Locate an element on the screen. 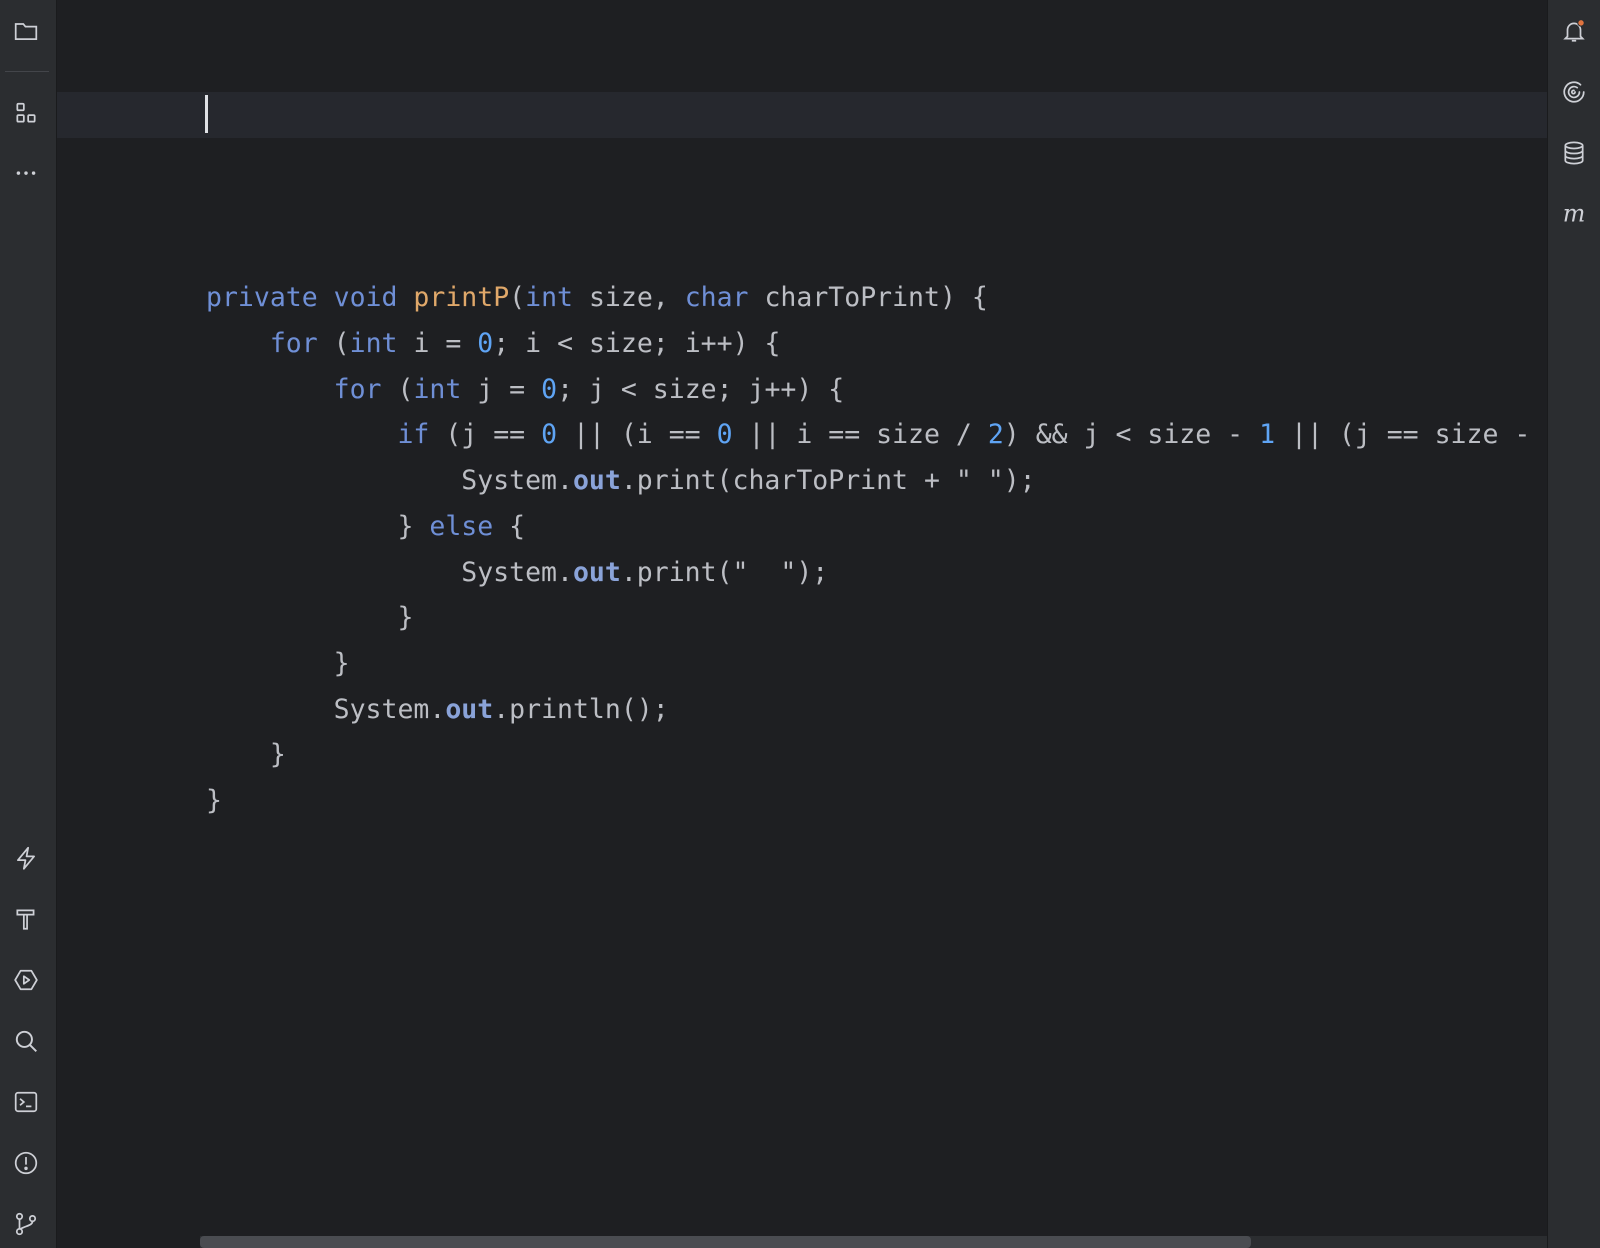  code-token: 2 is located at coordinates (995, 435).